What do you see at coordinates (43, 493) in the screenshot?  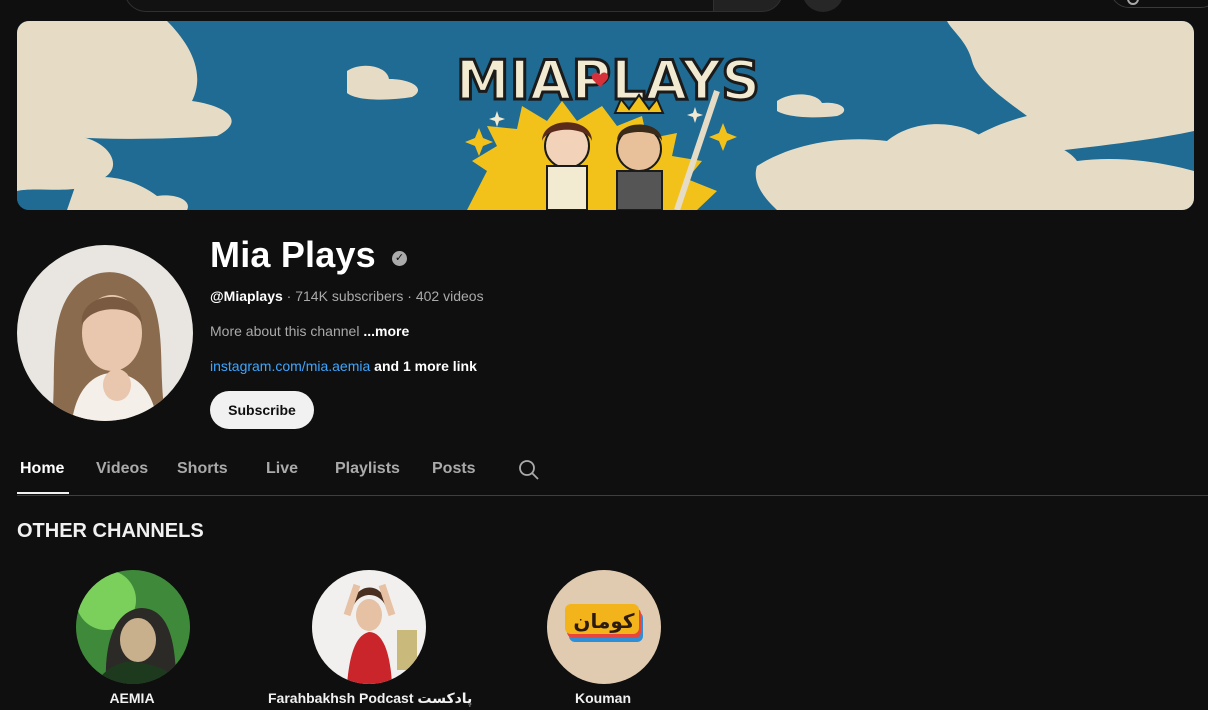 I see `active-tab-indicator` at bounding box center [43, 493].